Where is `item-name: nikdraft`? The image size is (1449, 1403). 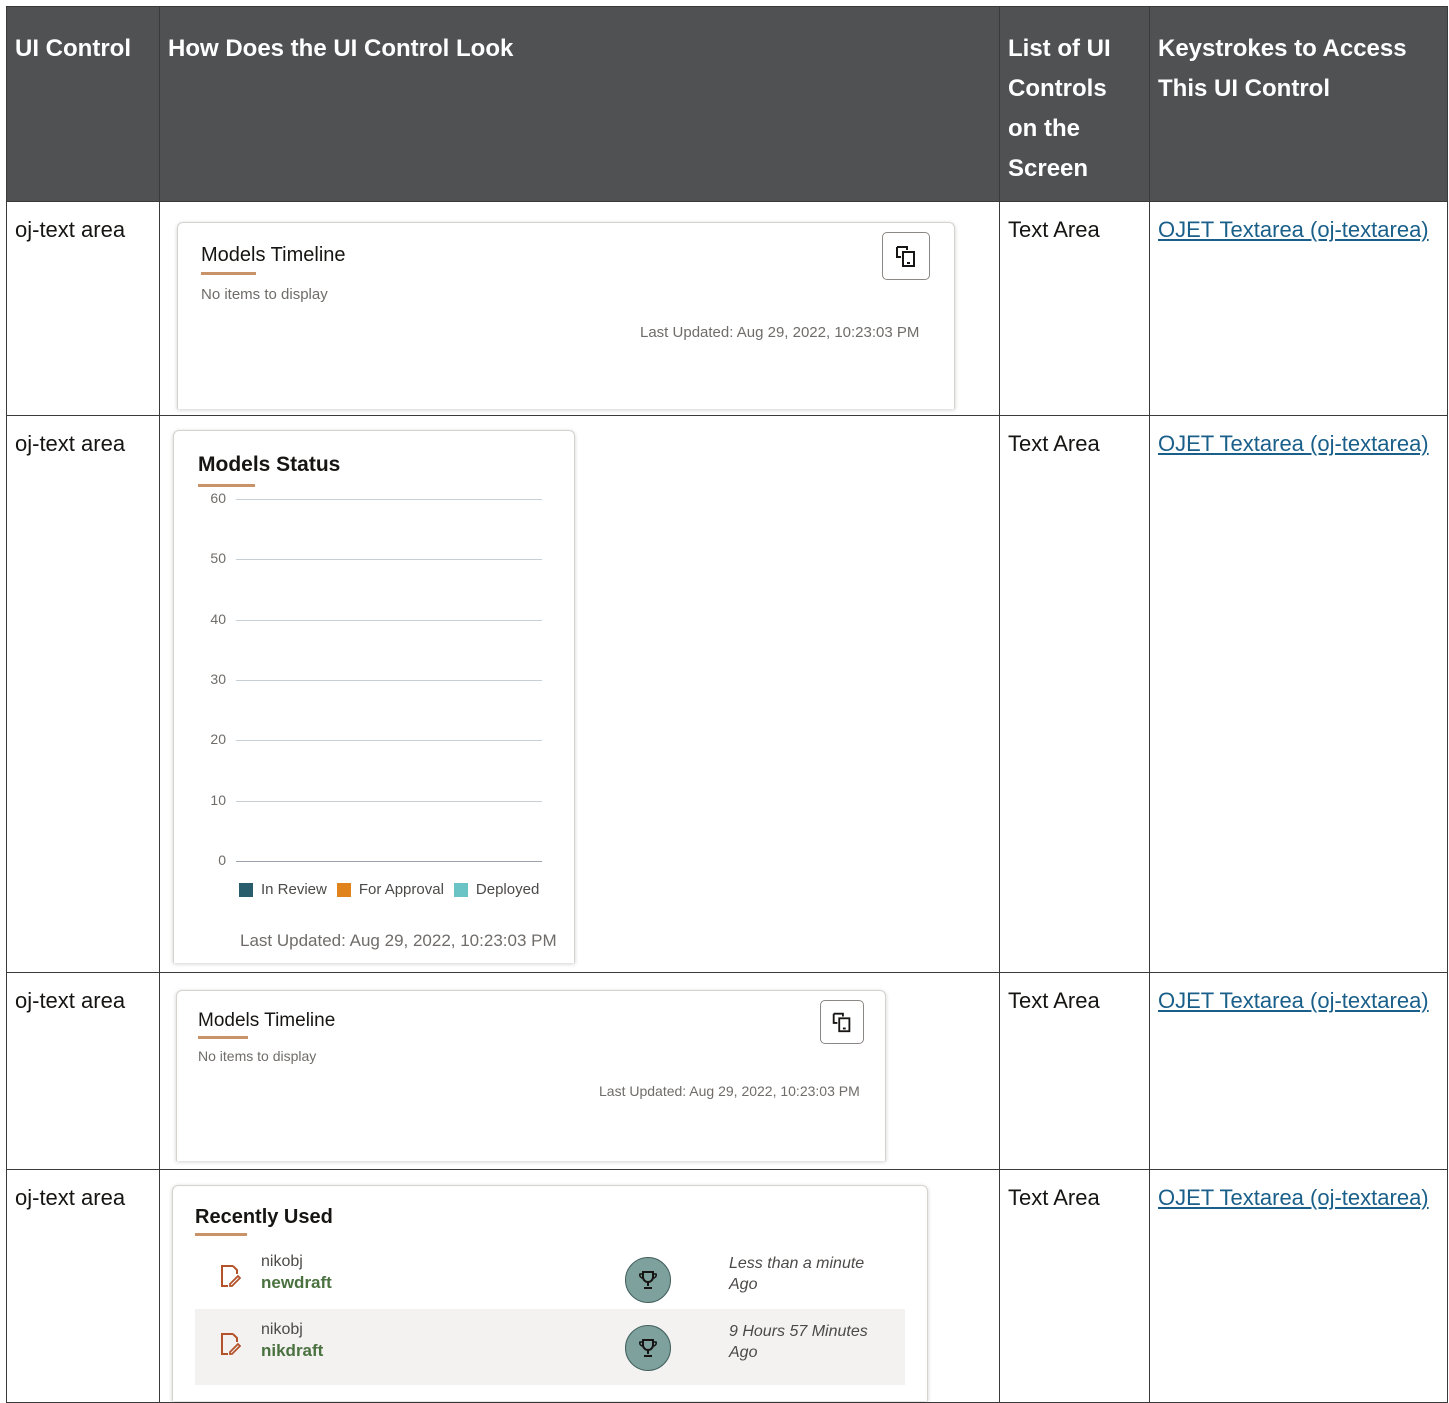 item-name: nikdraft is located at coordinates (292, 1351).